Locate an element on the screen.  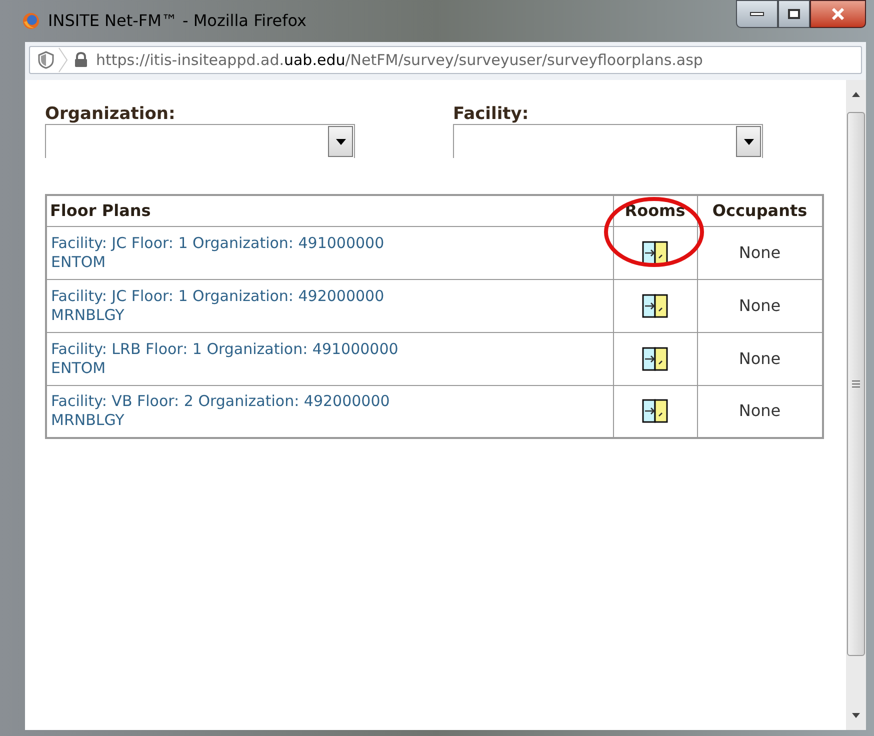
field-label: Facility: is located at coordinates (491, 114).